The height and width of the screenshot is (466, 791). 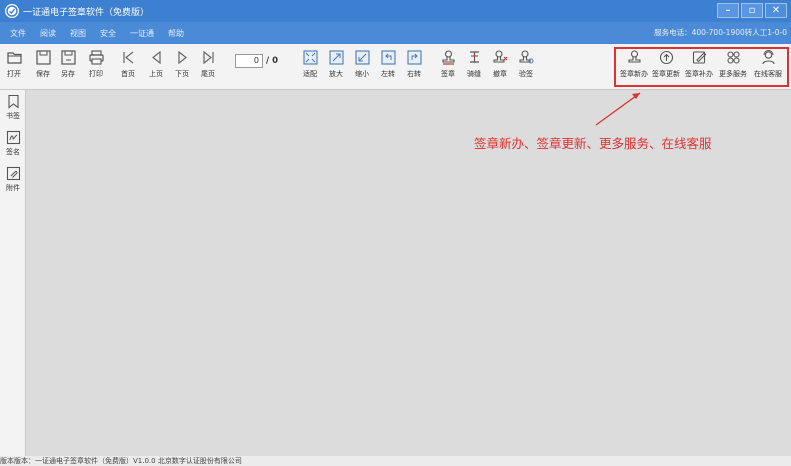 I want to click on annotation-text: 签章新办、签章更新、更多服务、在线客服, so click(x=593, y=143).